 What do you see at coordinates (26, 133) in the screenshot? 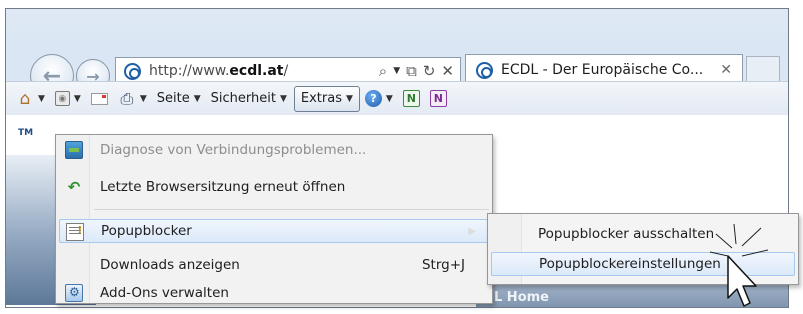
I see `trademark-text: TM` at bounding box center [26, 133].